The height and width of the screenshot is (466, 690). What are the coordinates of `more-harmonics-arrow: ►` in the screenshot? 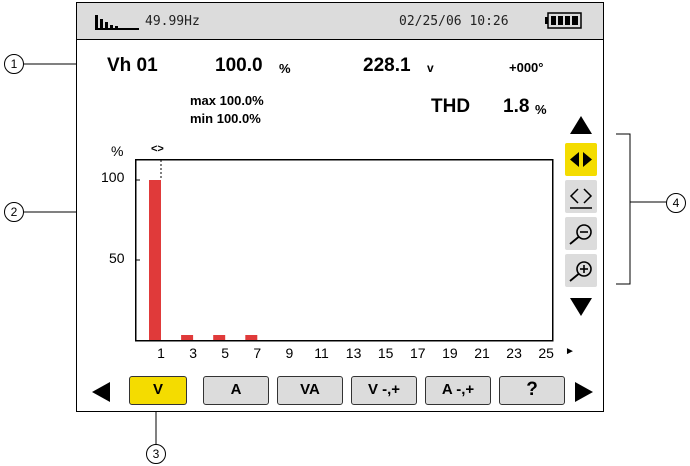 It's located at (570, 351).